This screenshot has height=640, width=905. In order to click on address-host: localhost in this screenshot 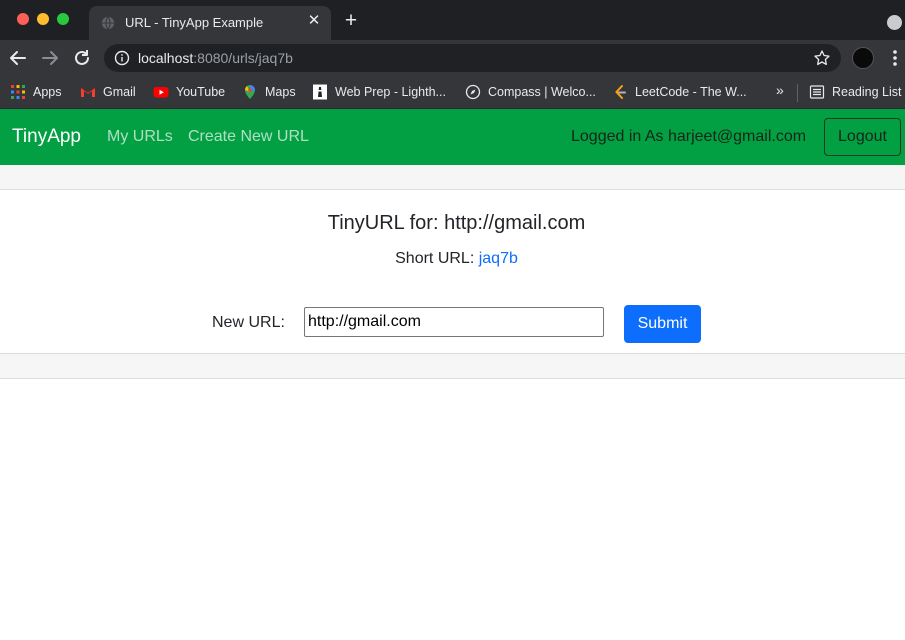, I will do `click(166, 58)`.